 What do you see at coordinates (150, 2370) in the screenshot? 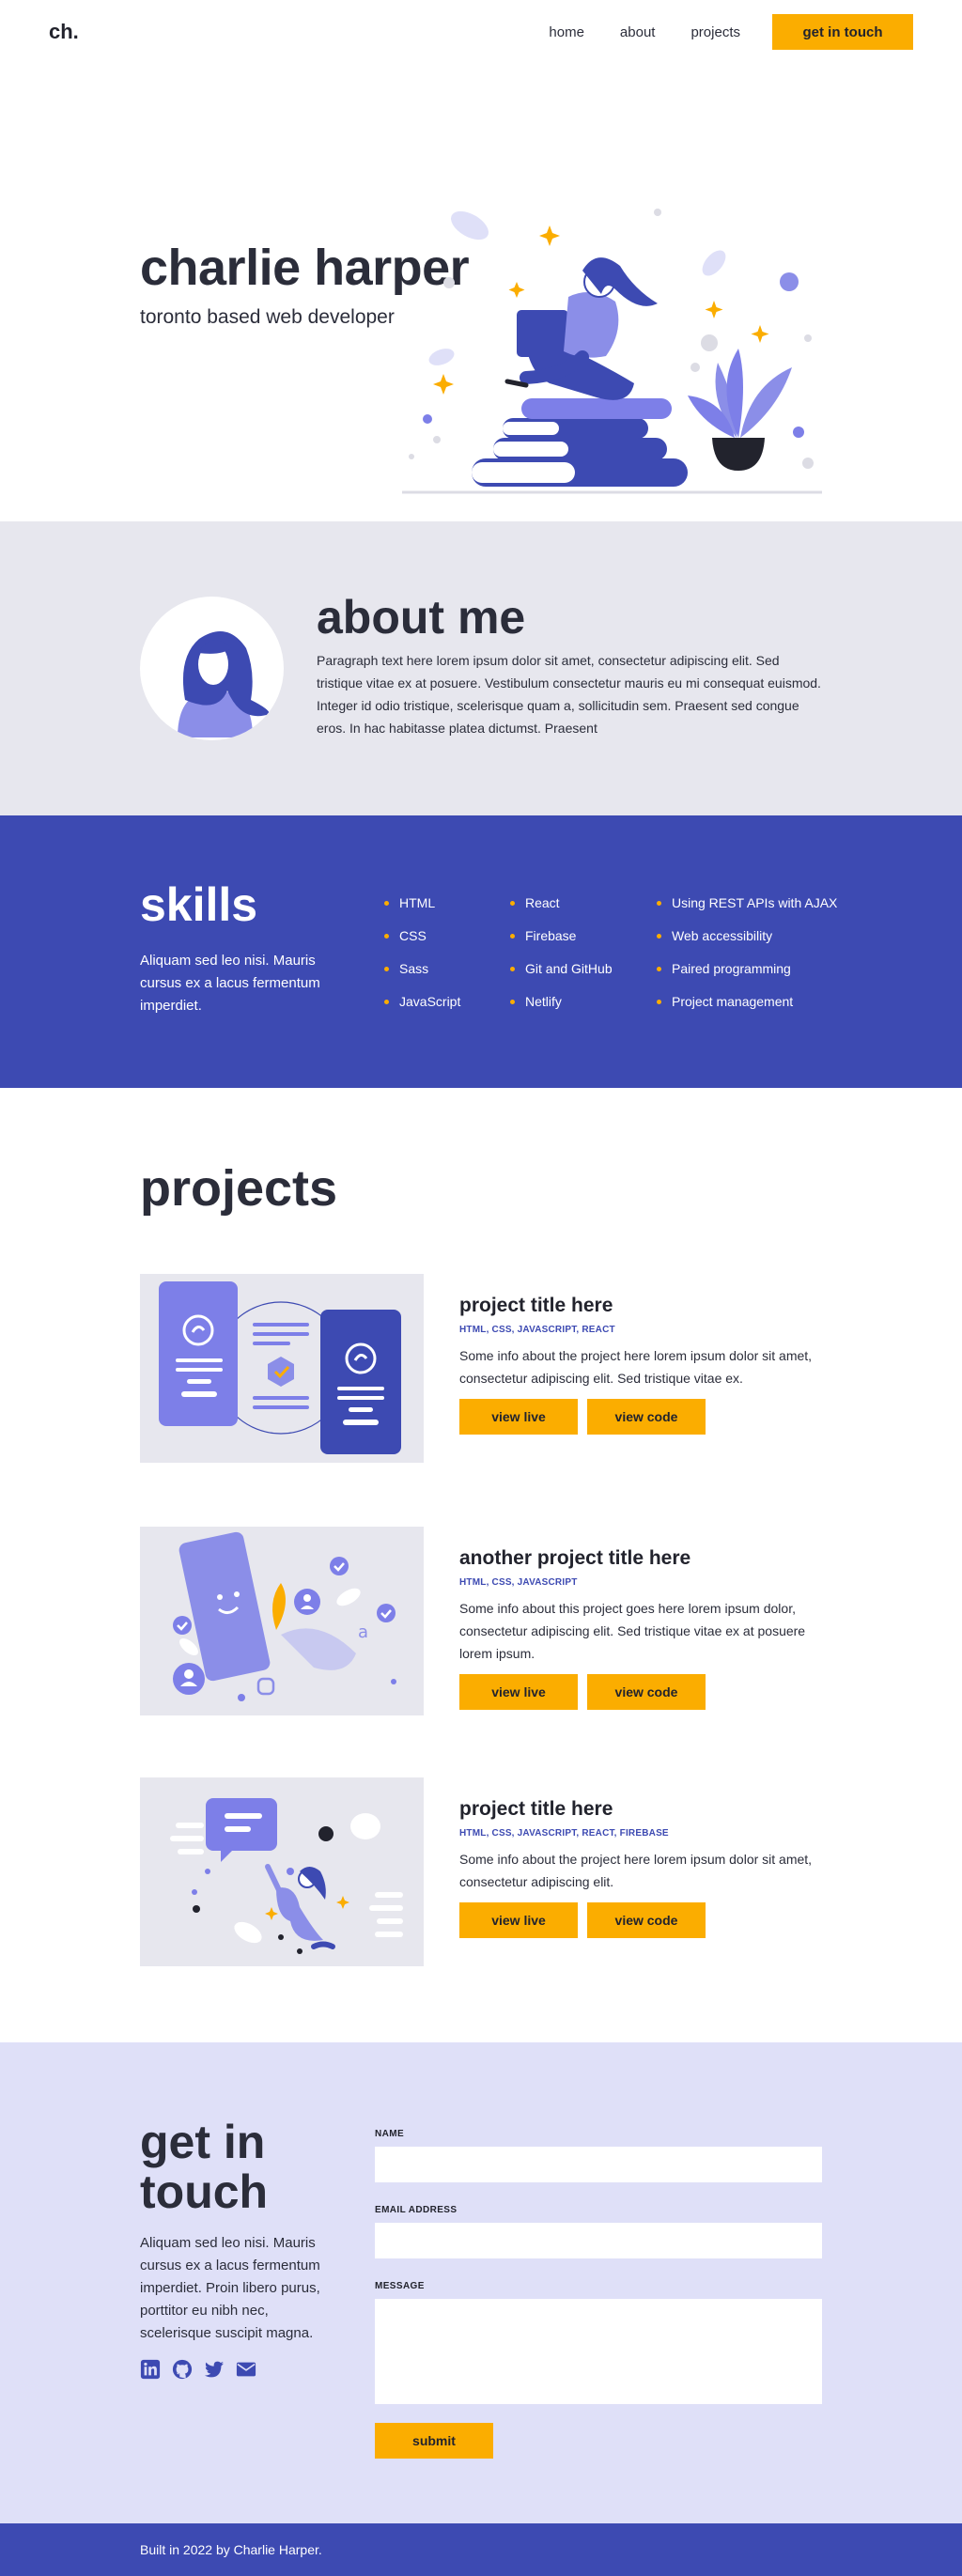
I see `linkedin-icon` at bounding box center [150, 2370].